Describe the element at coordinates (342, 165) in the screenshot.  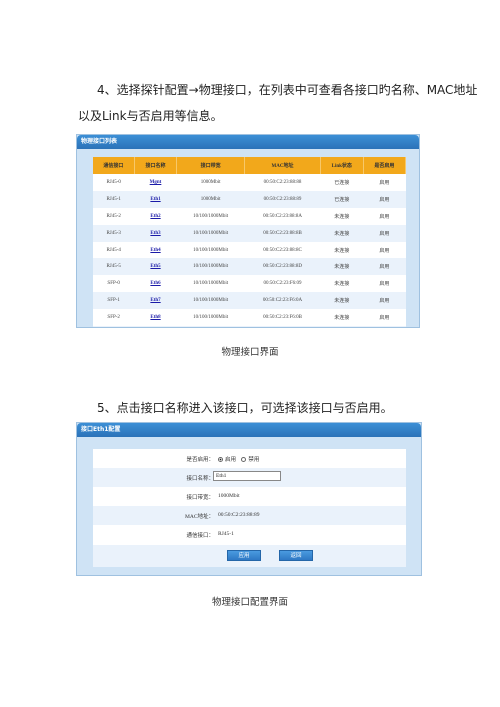
I see `col-header-link: Link状态` at that location.